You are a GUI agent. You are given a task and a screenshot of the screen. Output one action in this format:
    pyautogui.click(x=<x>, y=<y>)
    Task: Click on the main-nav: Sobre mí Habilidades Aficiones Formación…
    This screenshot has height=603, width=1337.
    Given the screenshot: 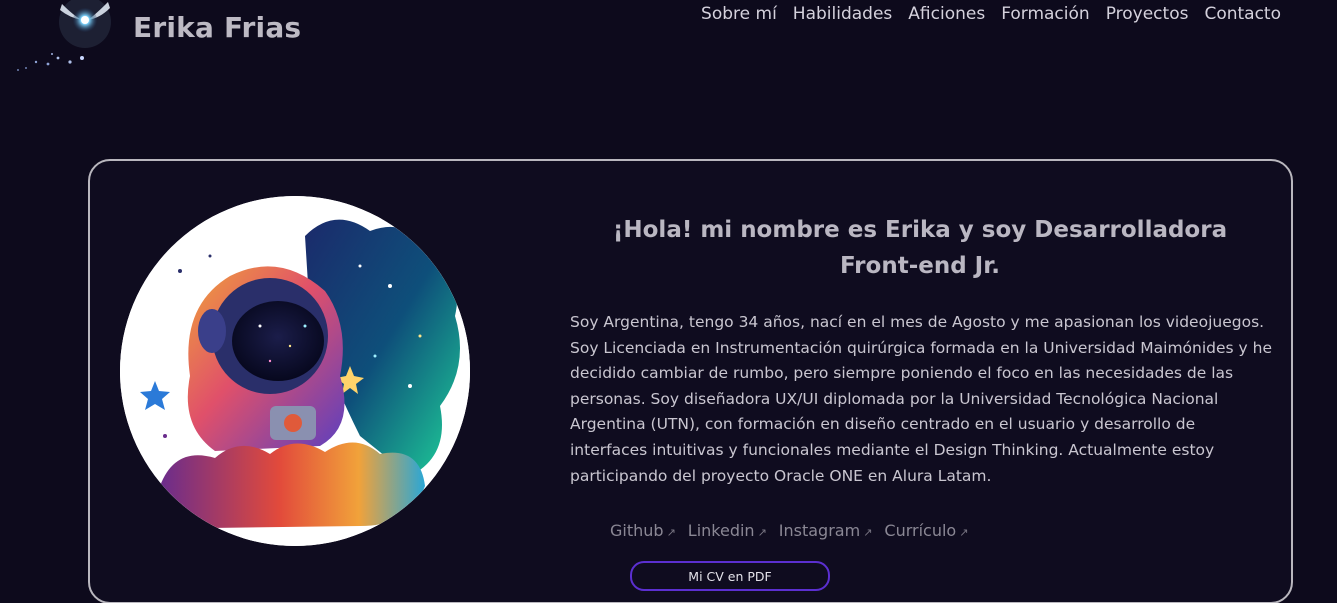 What is the action you would take?
    pyautogui.click(x=991, y=14)
    